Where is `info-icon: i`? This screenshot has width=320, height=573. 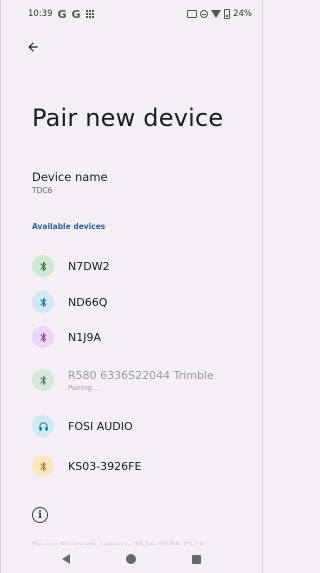 info-icon: i is located at coordinates (40, 515).